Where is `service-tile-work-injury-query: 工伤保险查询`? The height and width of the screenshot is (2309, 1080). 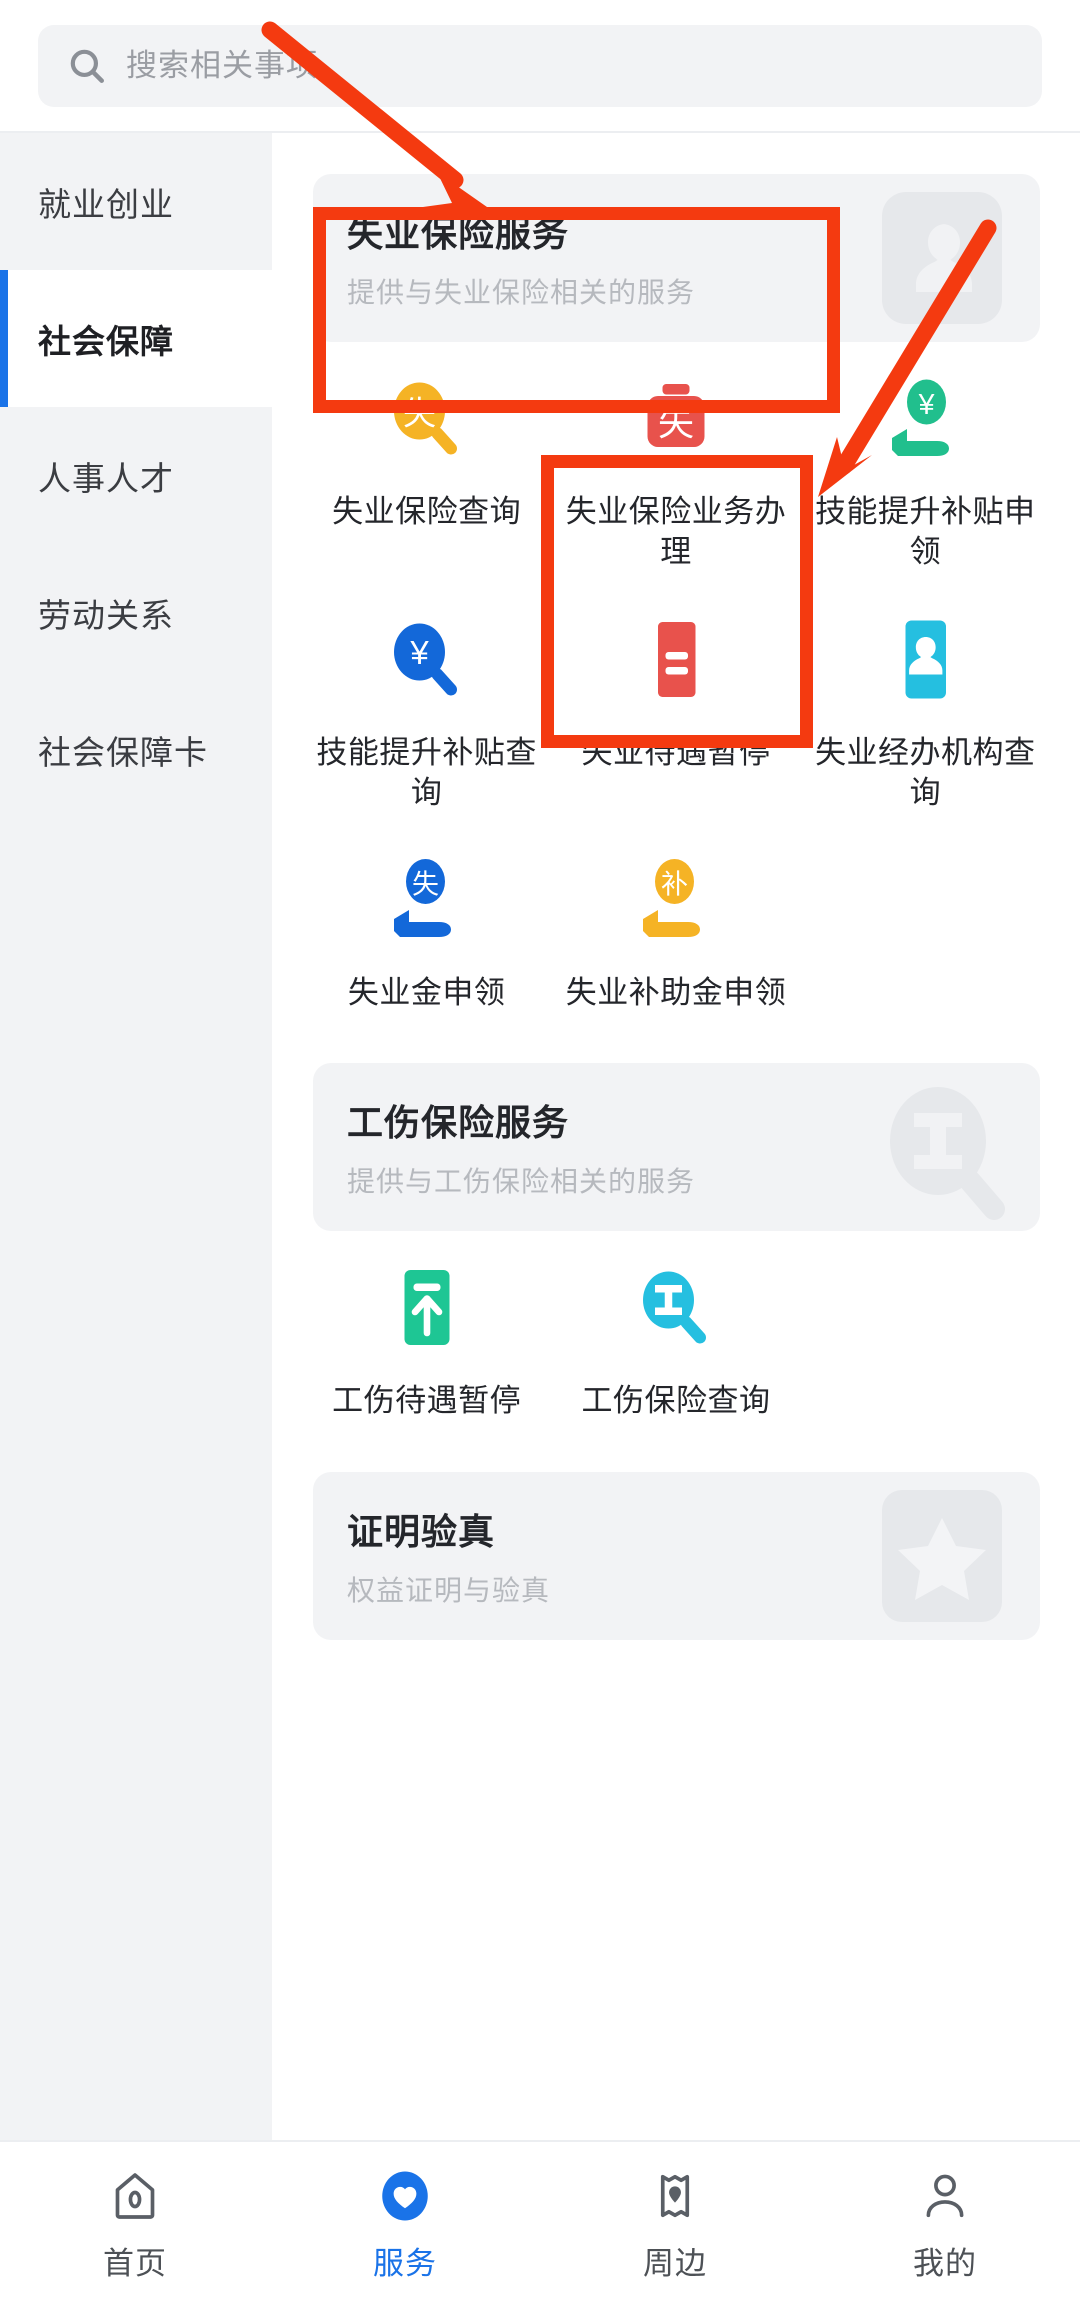 service-tile-work-injury-query: 工伤保险查询 is located at coordinates (675, 1331).